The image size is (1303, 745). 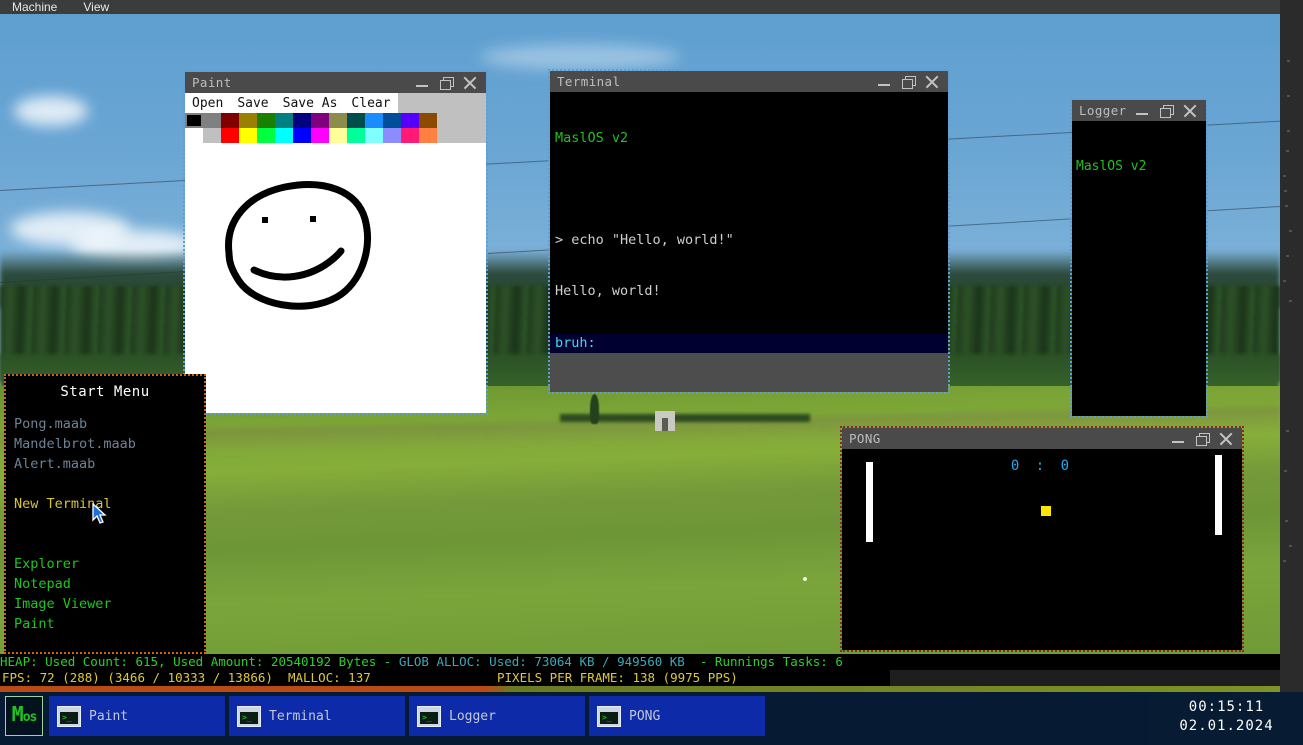 What do you see at coordinates (429, 716) in the screenshot?
I see `window-icon` at bounding box center [429, 716].